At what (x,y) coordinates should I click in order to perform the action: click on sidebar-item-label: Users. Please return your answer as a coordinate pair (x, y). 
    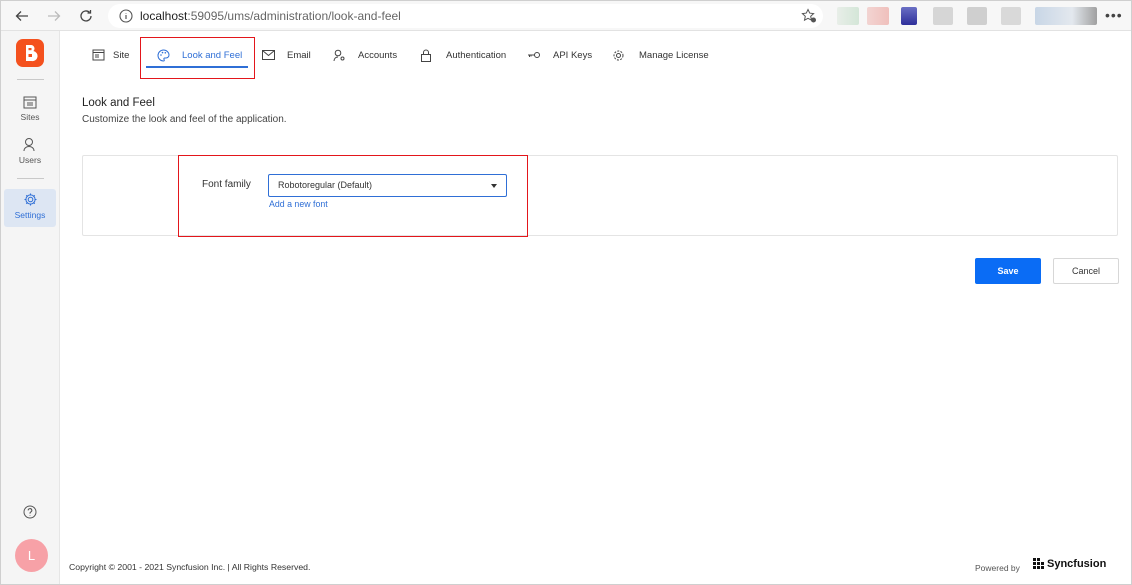
    Looking at the image, I should click on (30, 160).